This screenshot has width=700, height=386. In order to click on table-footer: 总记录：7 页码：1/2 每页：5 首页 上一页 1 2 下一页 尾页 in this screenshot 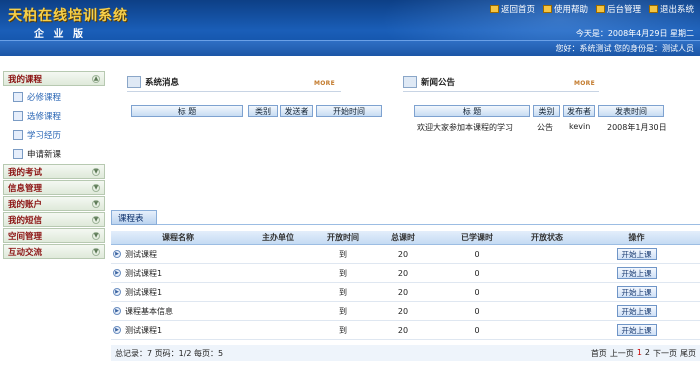, I will do `click(405, 353)`.